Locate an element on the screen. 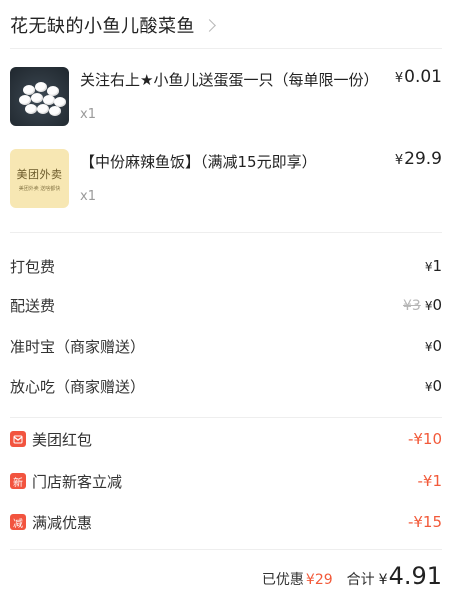 Image resolution: width=458 pixels, height=602 pixels. fee-label: 放心吃（商家赠送） is located at coordinates (78, 386).